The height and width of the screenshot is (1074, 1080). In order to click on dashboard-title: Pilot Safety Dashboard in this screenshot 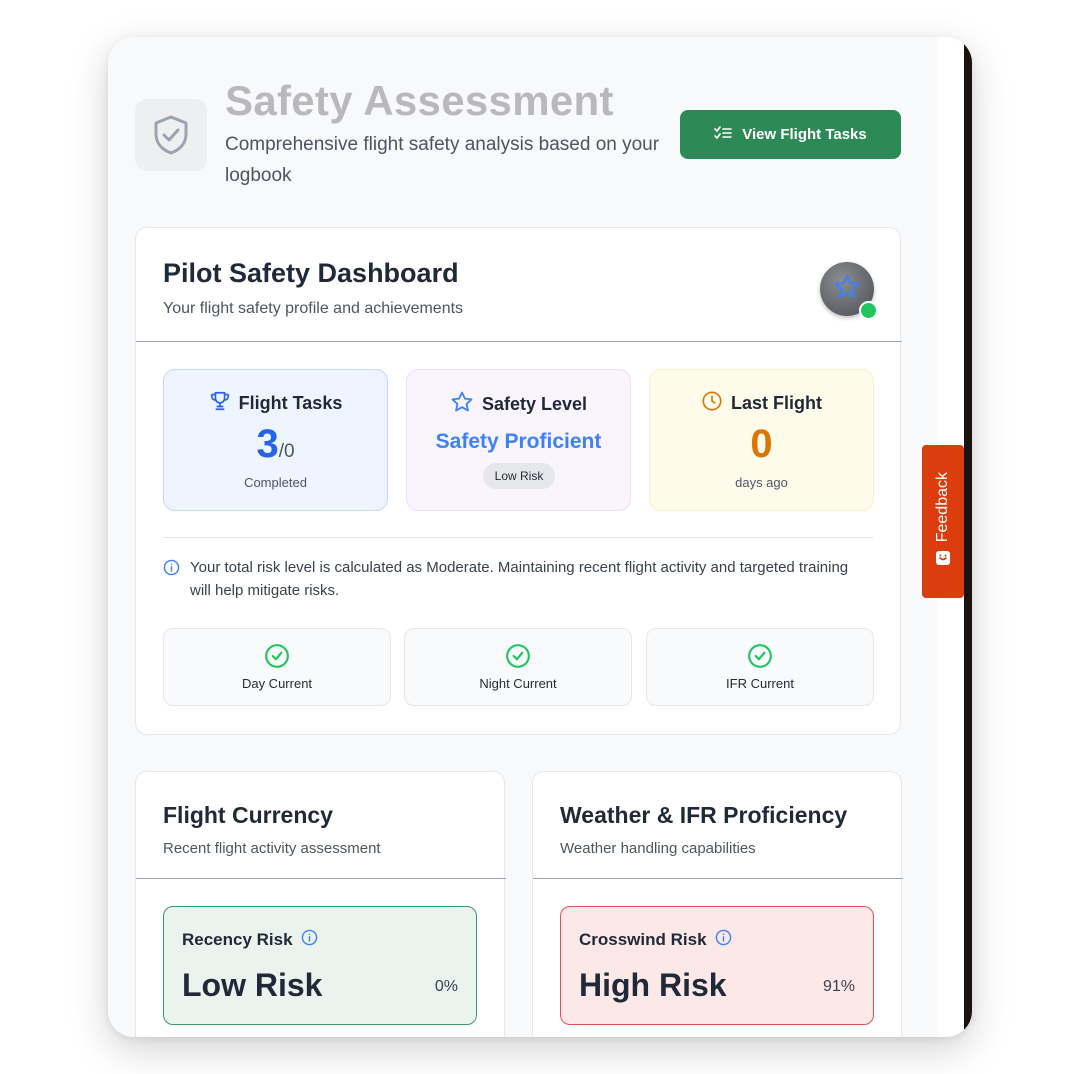, I will do `click(311, 273)`.